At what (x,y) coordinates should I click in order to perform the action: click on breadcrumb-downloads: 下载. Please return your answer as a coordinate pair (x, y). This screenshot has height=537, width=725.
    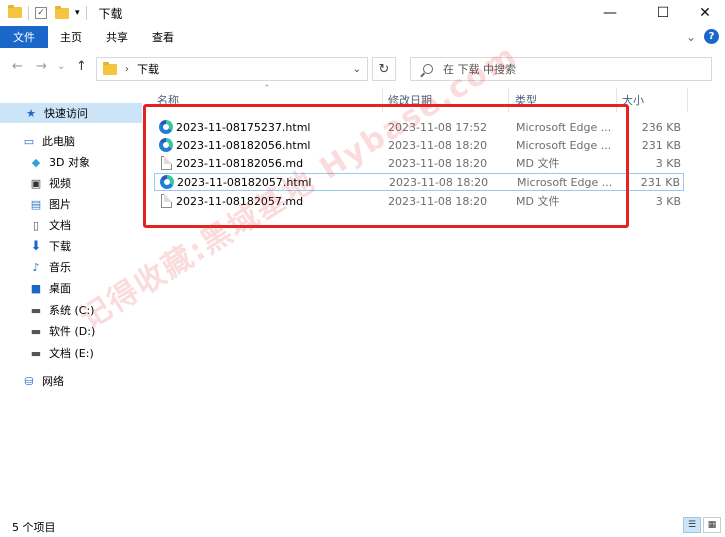
    Looking at the image, I should click on (148, 69).